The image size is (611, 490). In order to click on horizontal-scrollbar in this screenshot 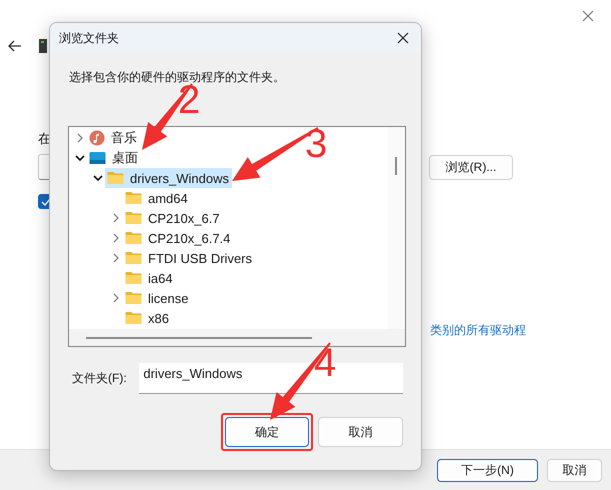, I will do `click(237, 337)`.